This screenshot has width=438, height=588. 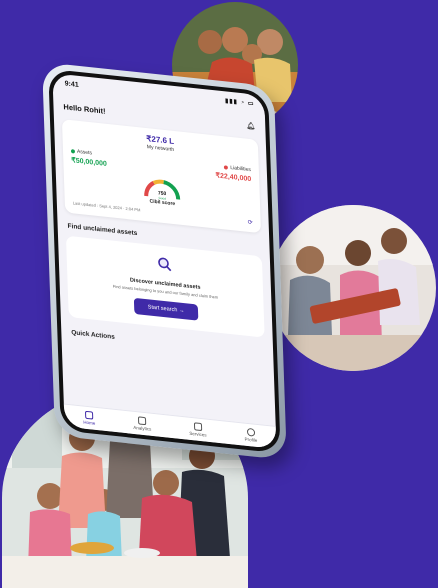 I want to click on nav-home: Home, so click(x=89, y=418).